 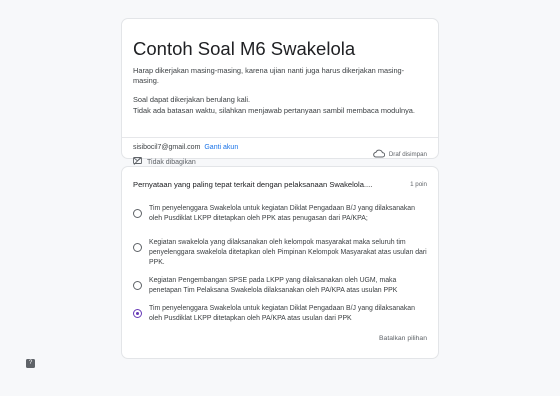 I want to click on share-status-label: Tidak dibagikan, so click(x=171, y=162).